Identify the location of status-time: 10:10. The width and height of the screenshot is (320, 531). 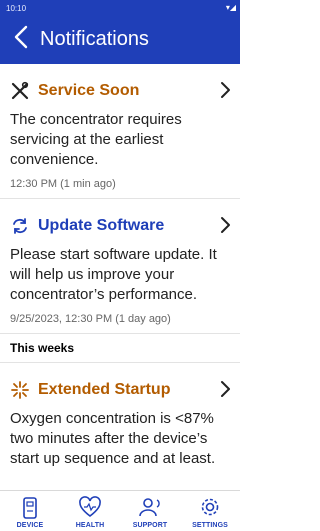
(16, 8).